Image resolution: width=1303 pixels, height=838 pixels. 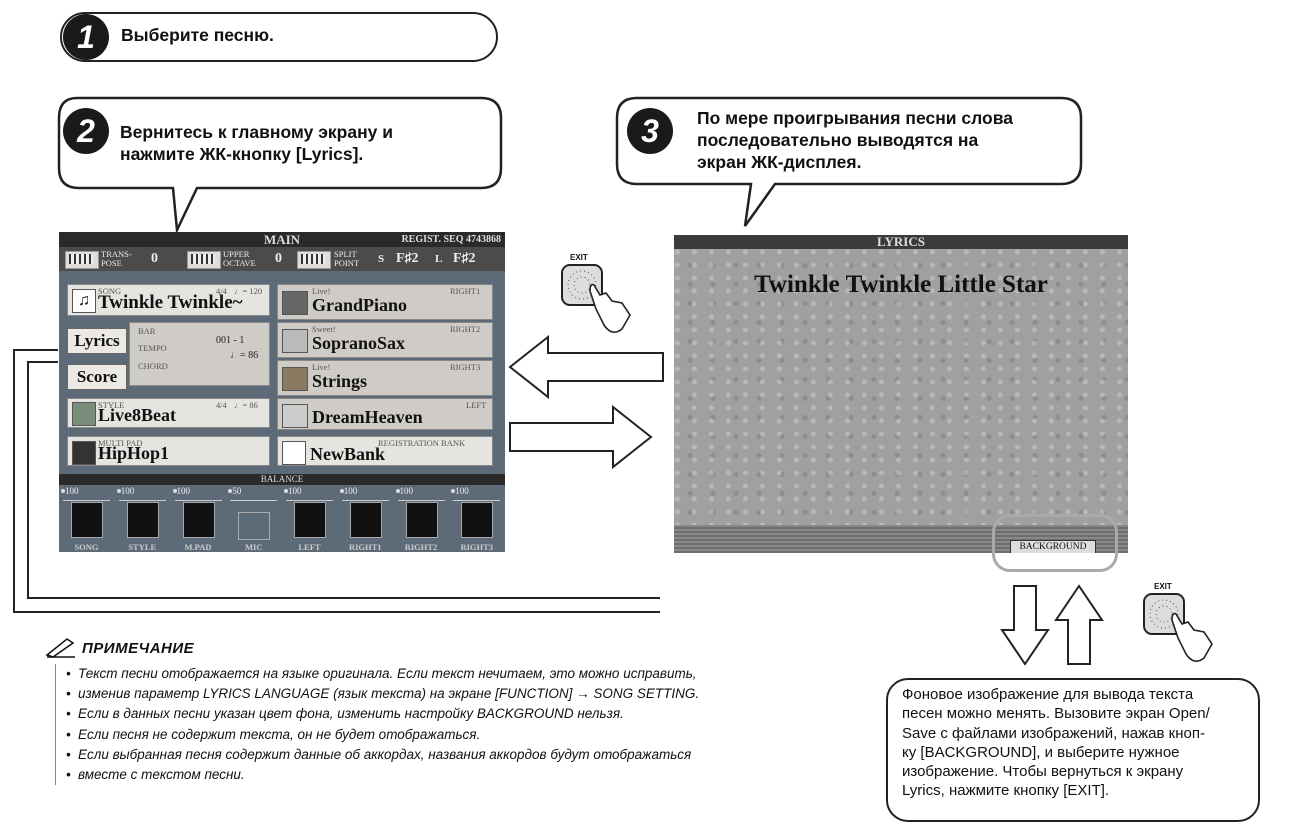 I want to click on info-line: изображение. Чтобы вернуться к экрану, so click(x=1043, y=772).